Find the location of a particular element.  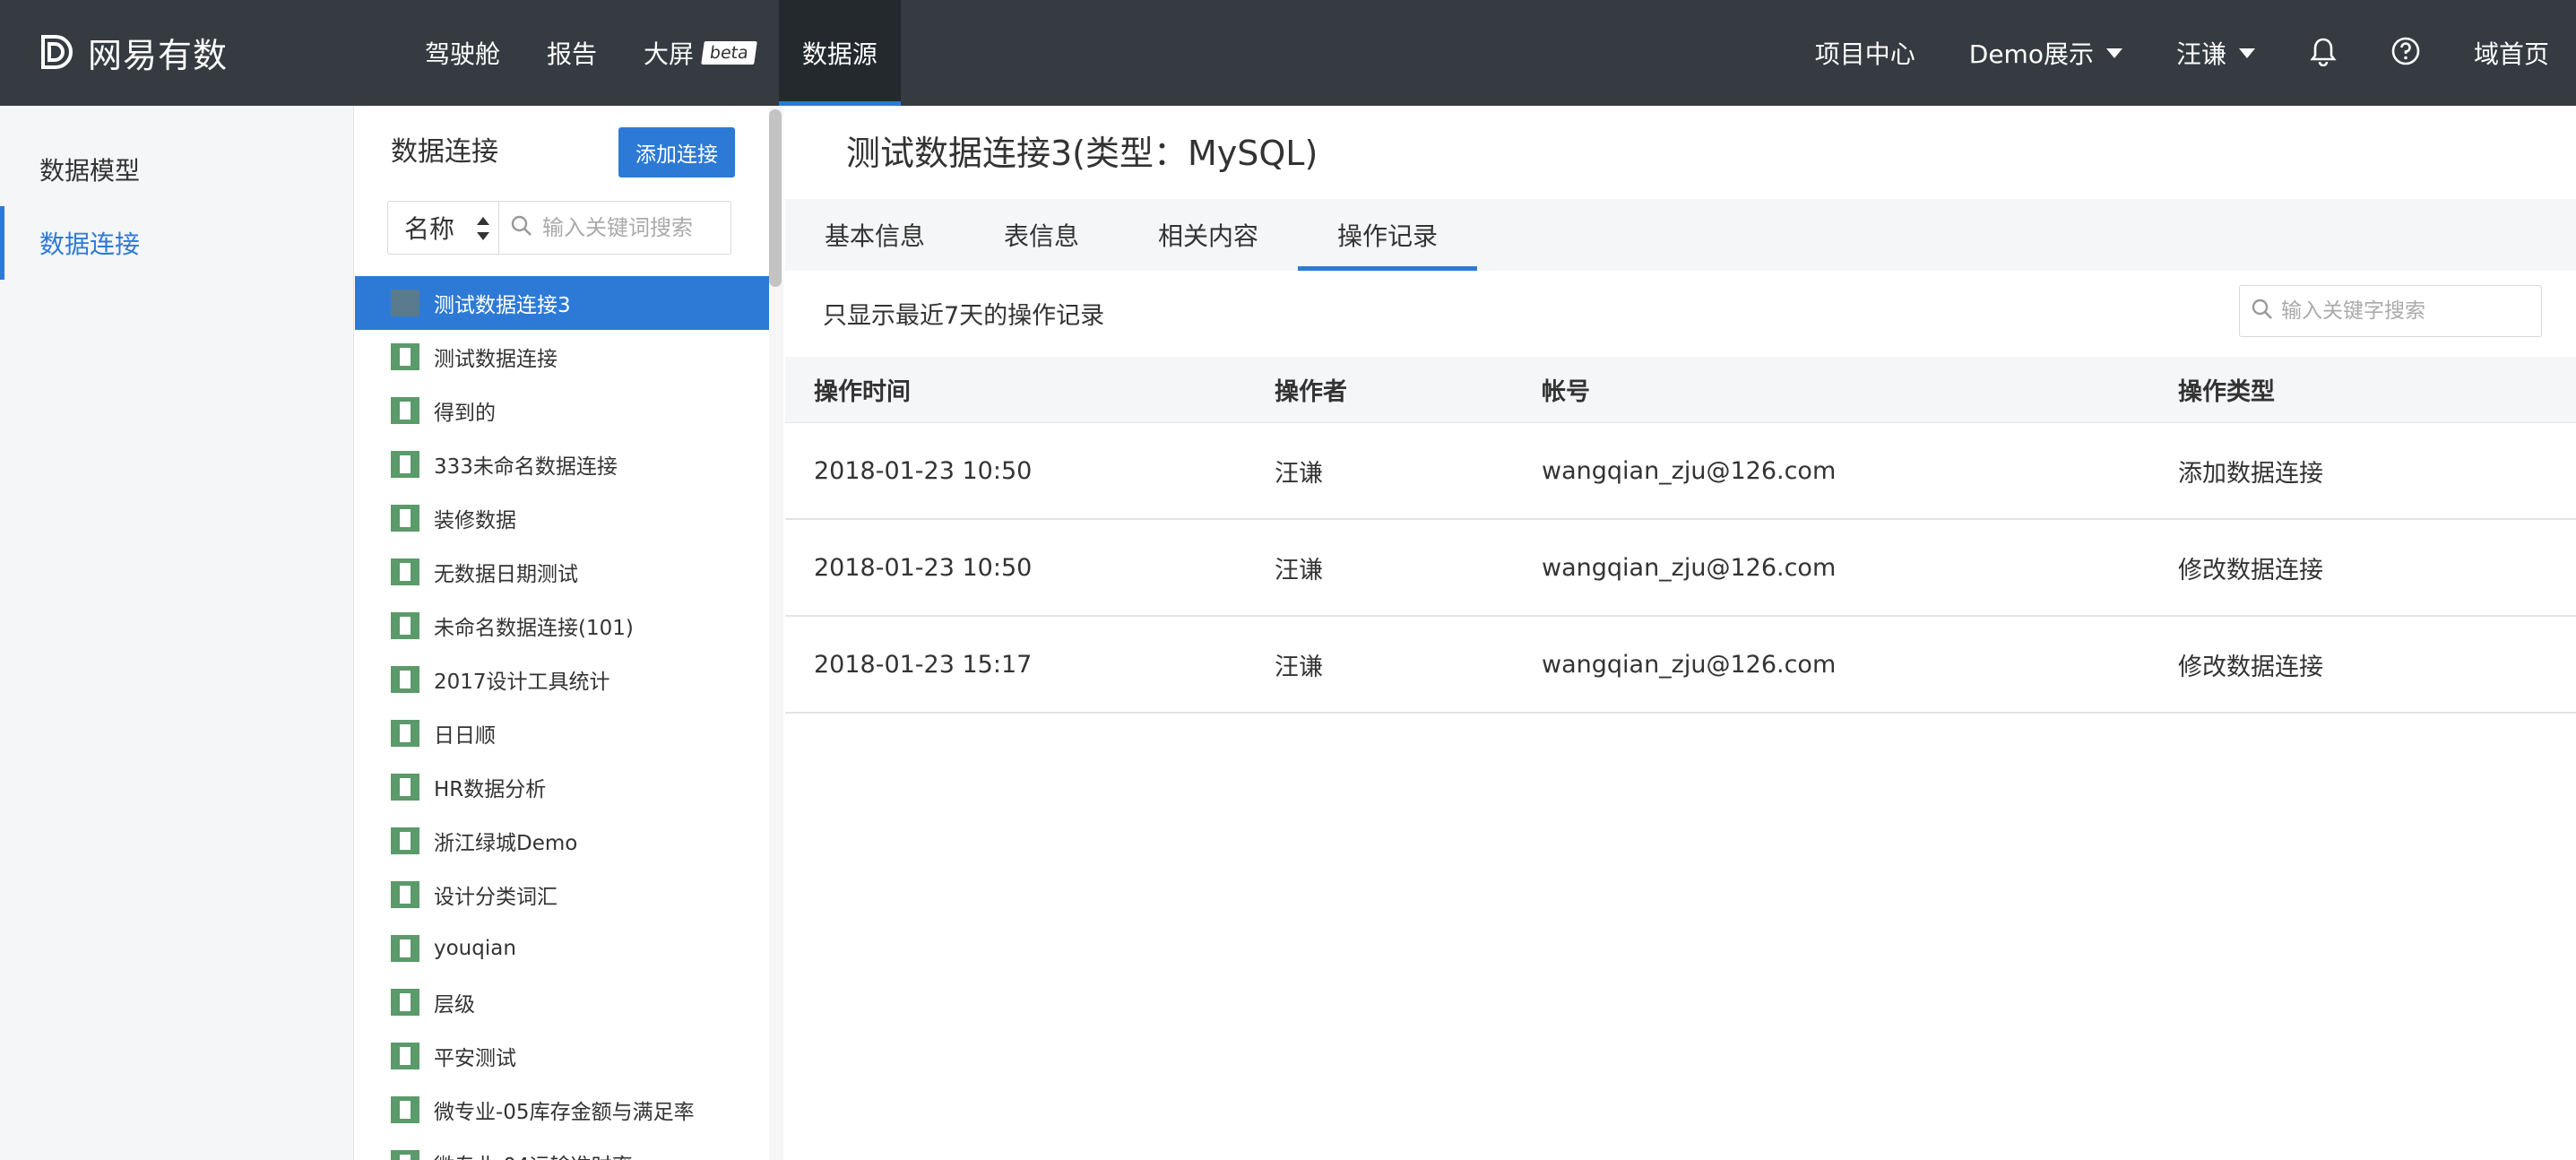

tab-related-content: 相关内容 is located at coordinates (1208, 235).